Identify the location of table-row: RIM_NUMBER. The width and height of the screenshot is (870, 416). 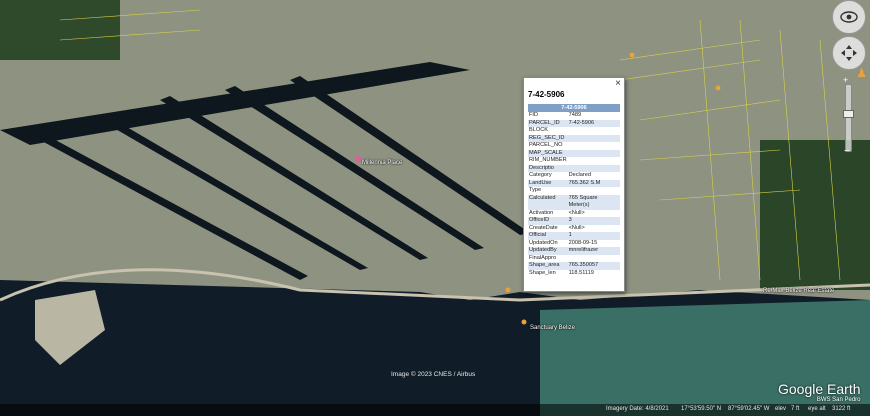
(574, 161).